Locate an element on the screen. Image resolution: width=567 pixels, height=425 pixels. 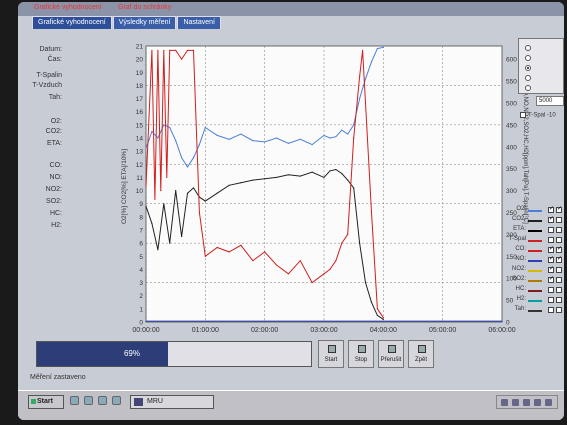
quicklaunch-ie-icon is located at coordinates (74, 400).